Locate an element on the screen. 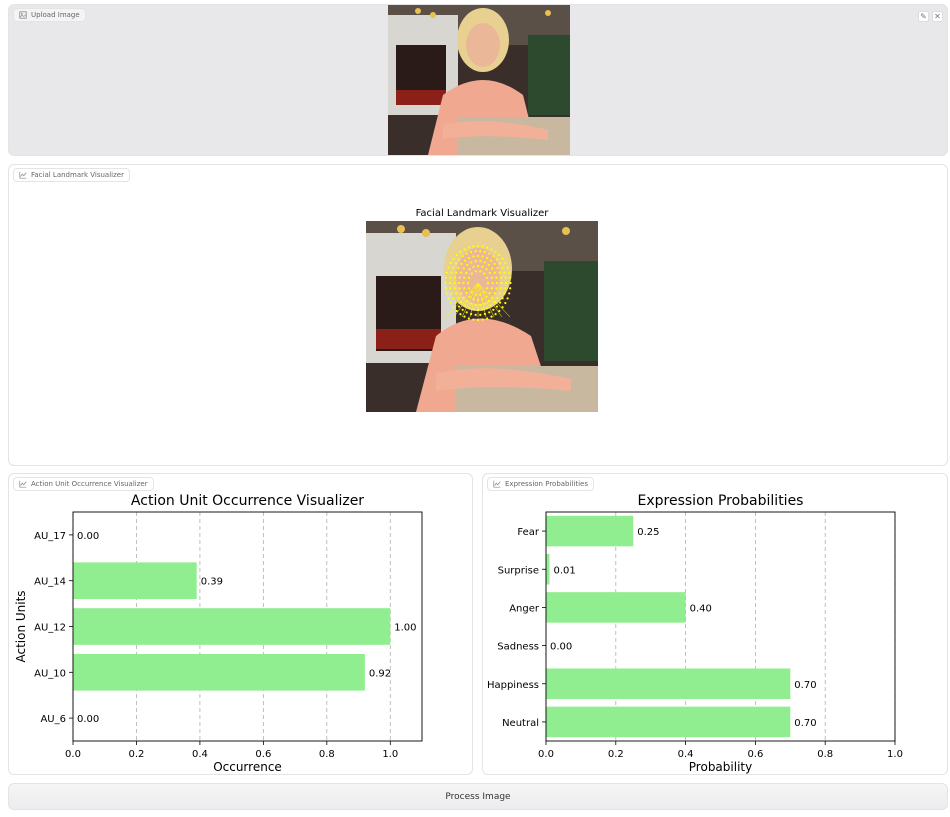  edit-image-button: ✎ is located at coordinates (923, 16).